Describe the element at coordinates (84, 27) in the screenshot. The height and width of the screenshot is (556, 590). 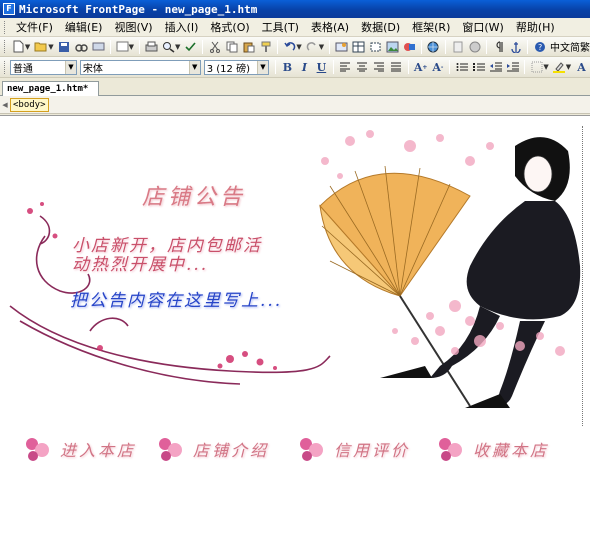
I see `menu-edit: 编辑(E)` at that location.